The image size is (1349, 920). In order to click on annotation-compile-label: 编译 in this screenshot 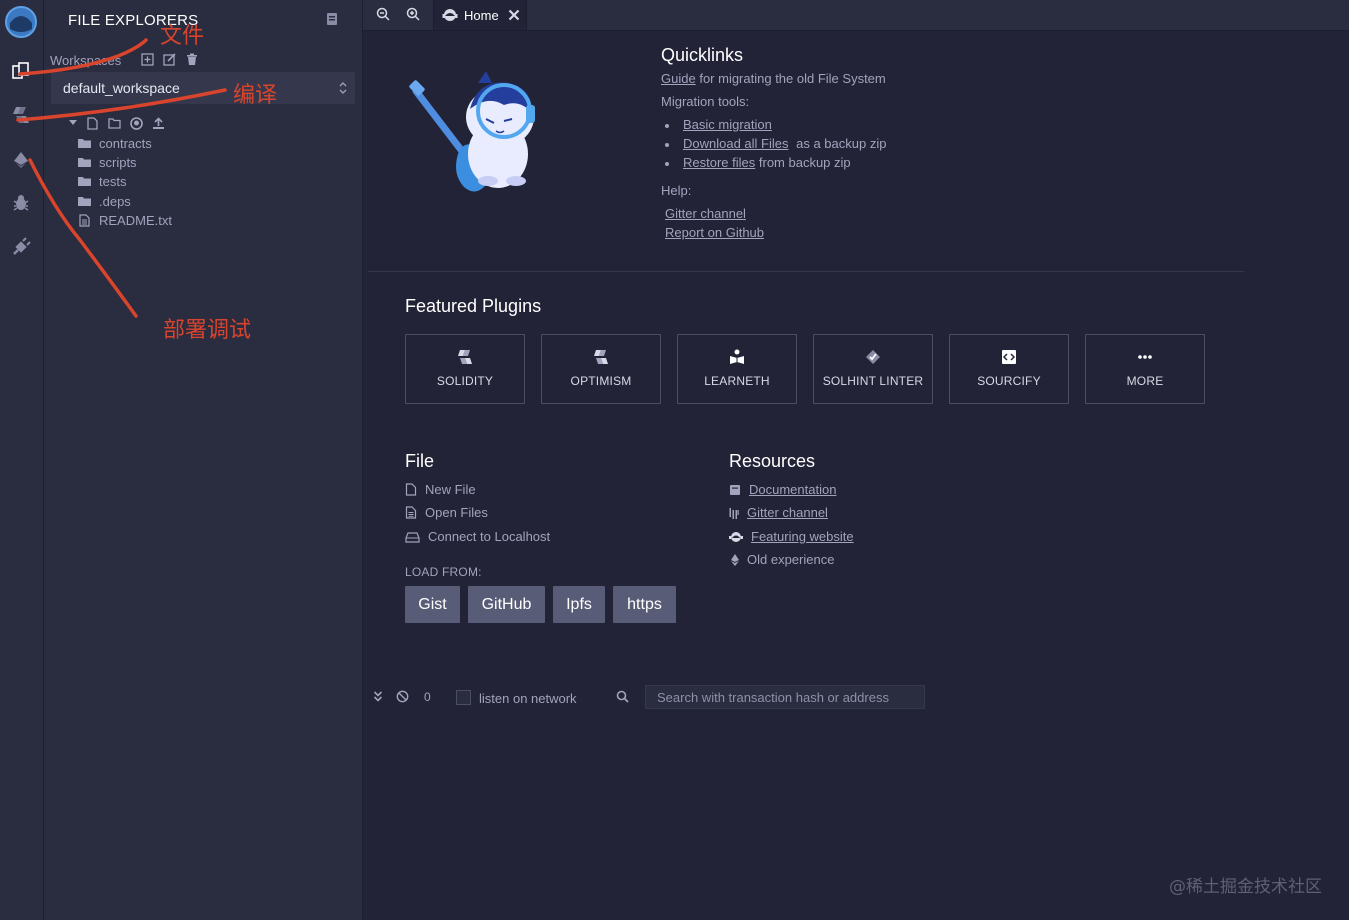, I will do `click(255, 95)`.